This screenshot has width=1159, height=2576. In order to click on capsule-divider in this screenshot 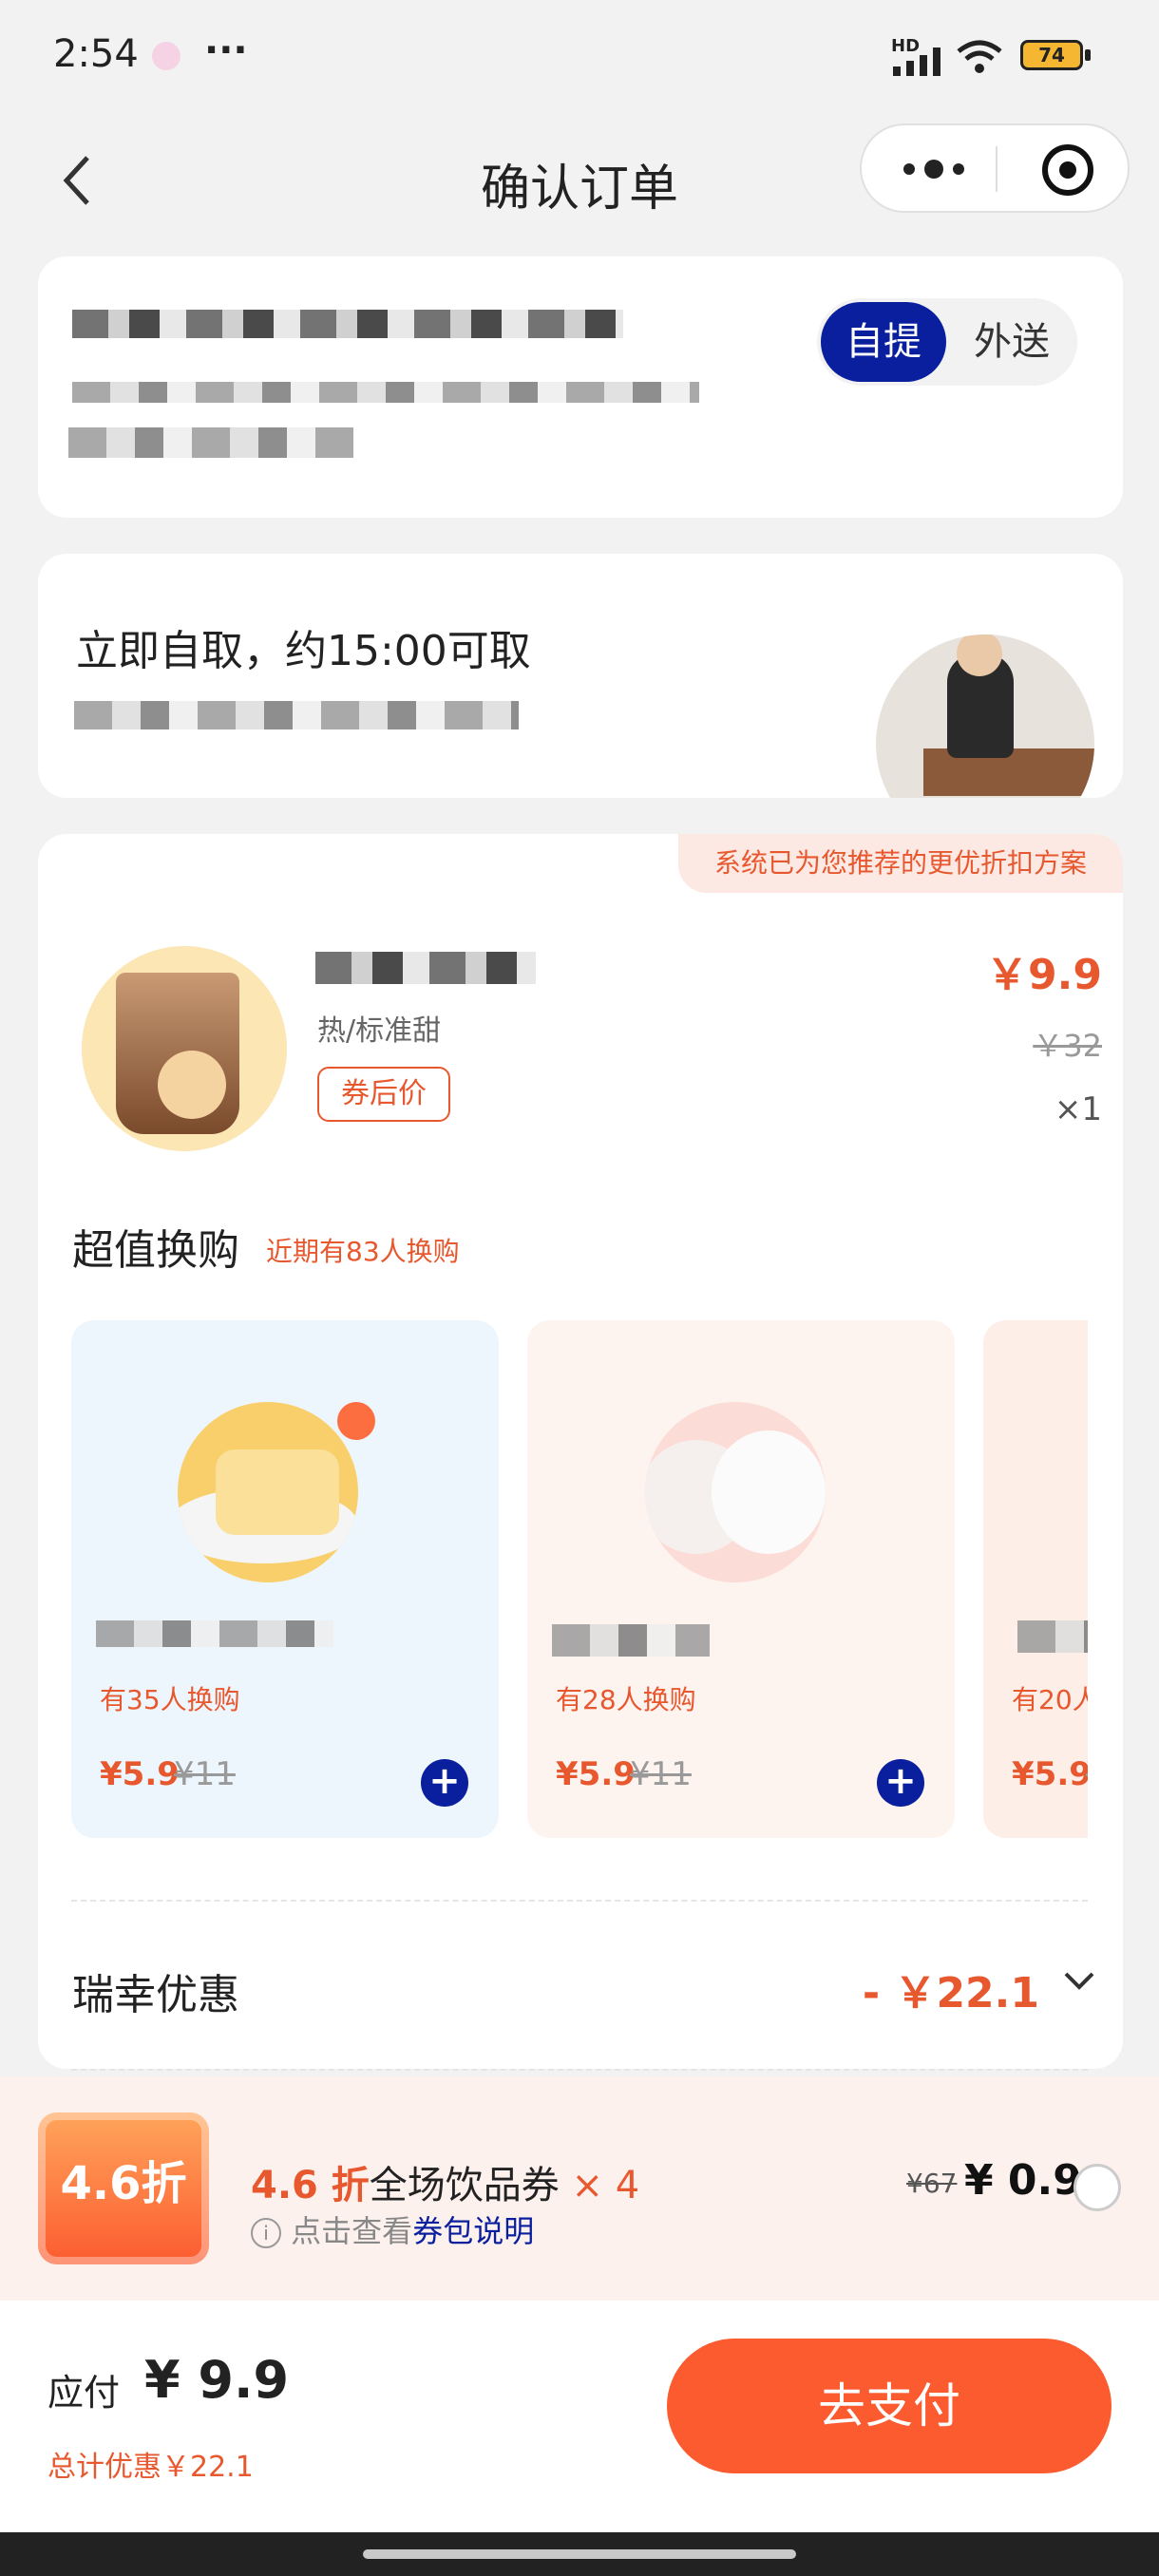, I will do `click(997, 169)`.